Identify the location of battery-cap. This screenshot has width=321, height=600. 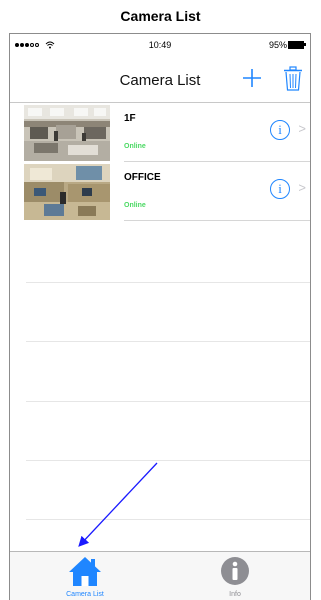
(305, 44).